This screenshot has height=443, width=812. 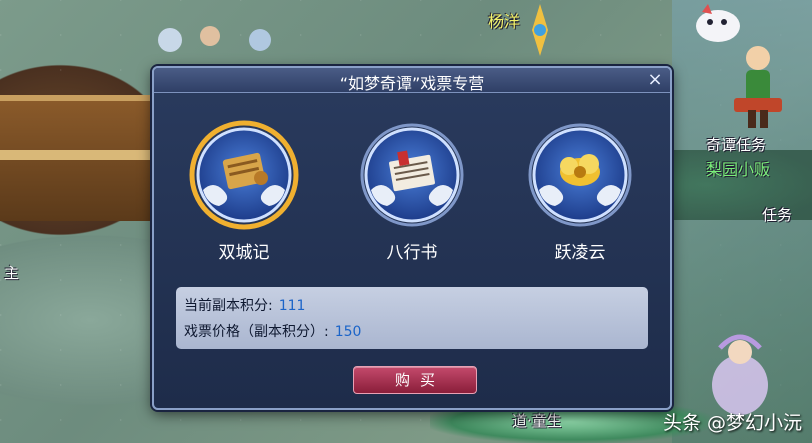 I want to click on npc-white-pet, so click(x=718, y=23).